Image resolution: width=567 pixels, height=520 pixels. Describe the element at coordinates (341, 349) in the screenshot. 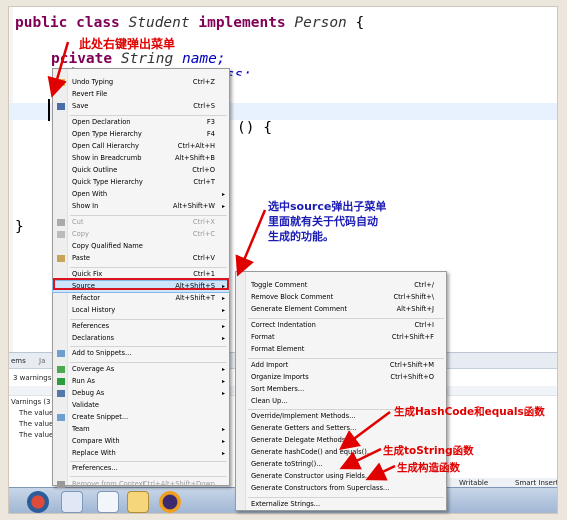

I see `source-item-format-element: Format Element` at that location.